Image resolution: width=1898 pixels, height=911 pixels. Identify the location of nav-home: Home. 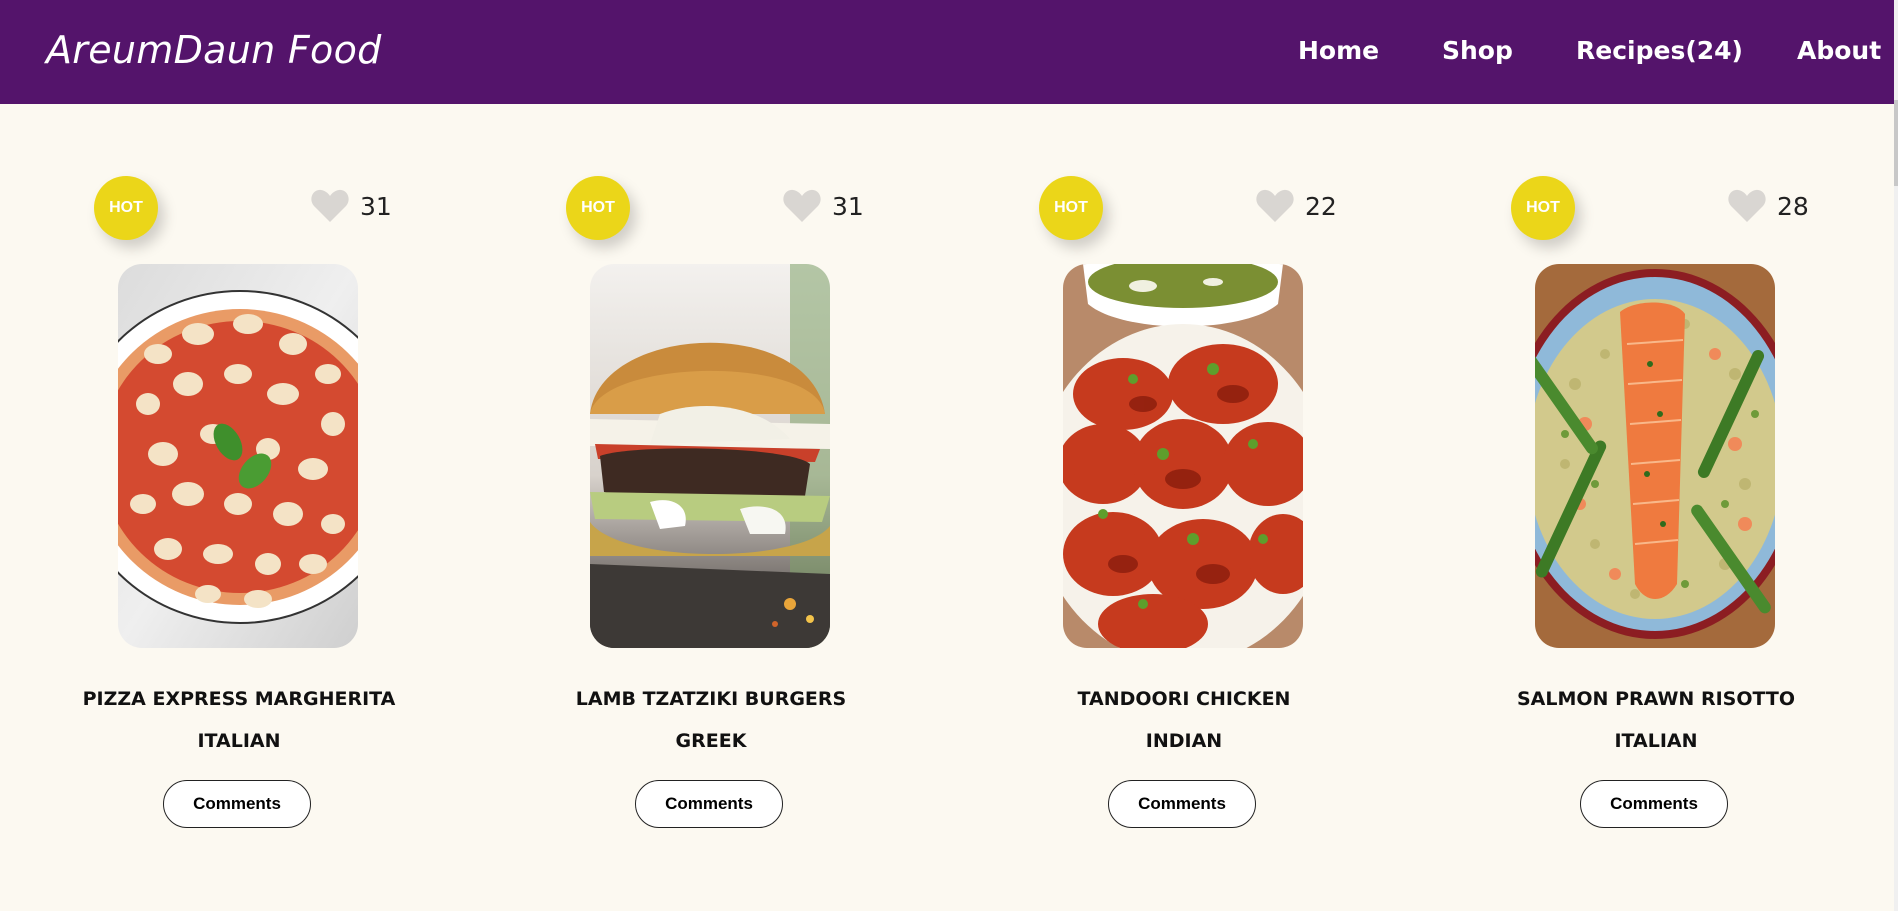
(1338, 50).